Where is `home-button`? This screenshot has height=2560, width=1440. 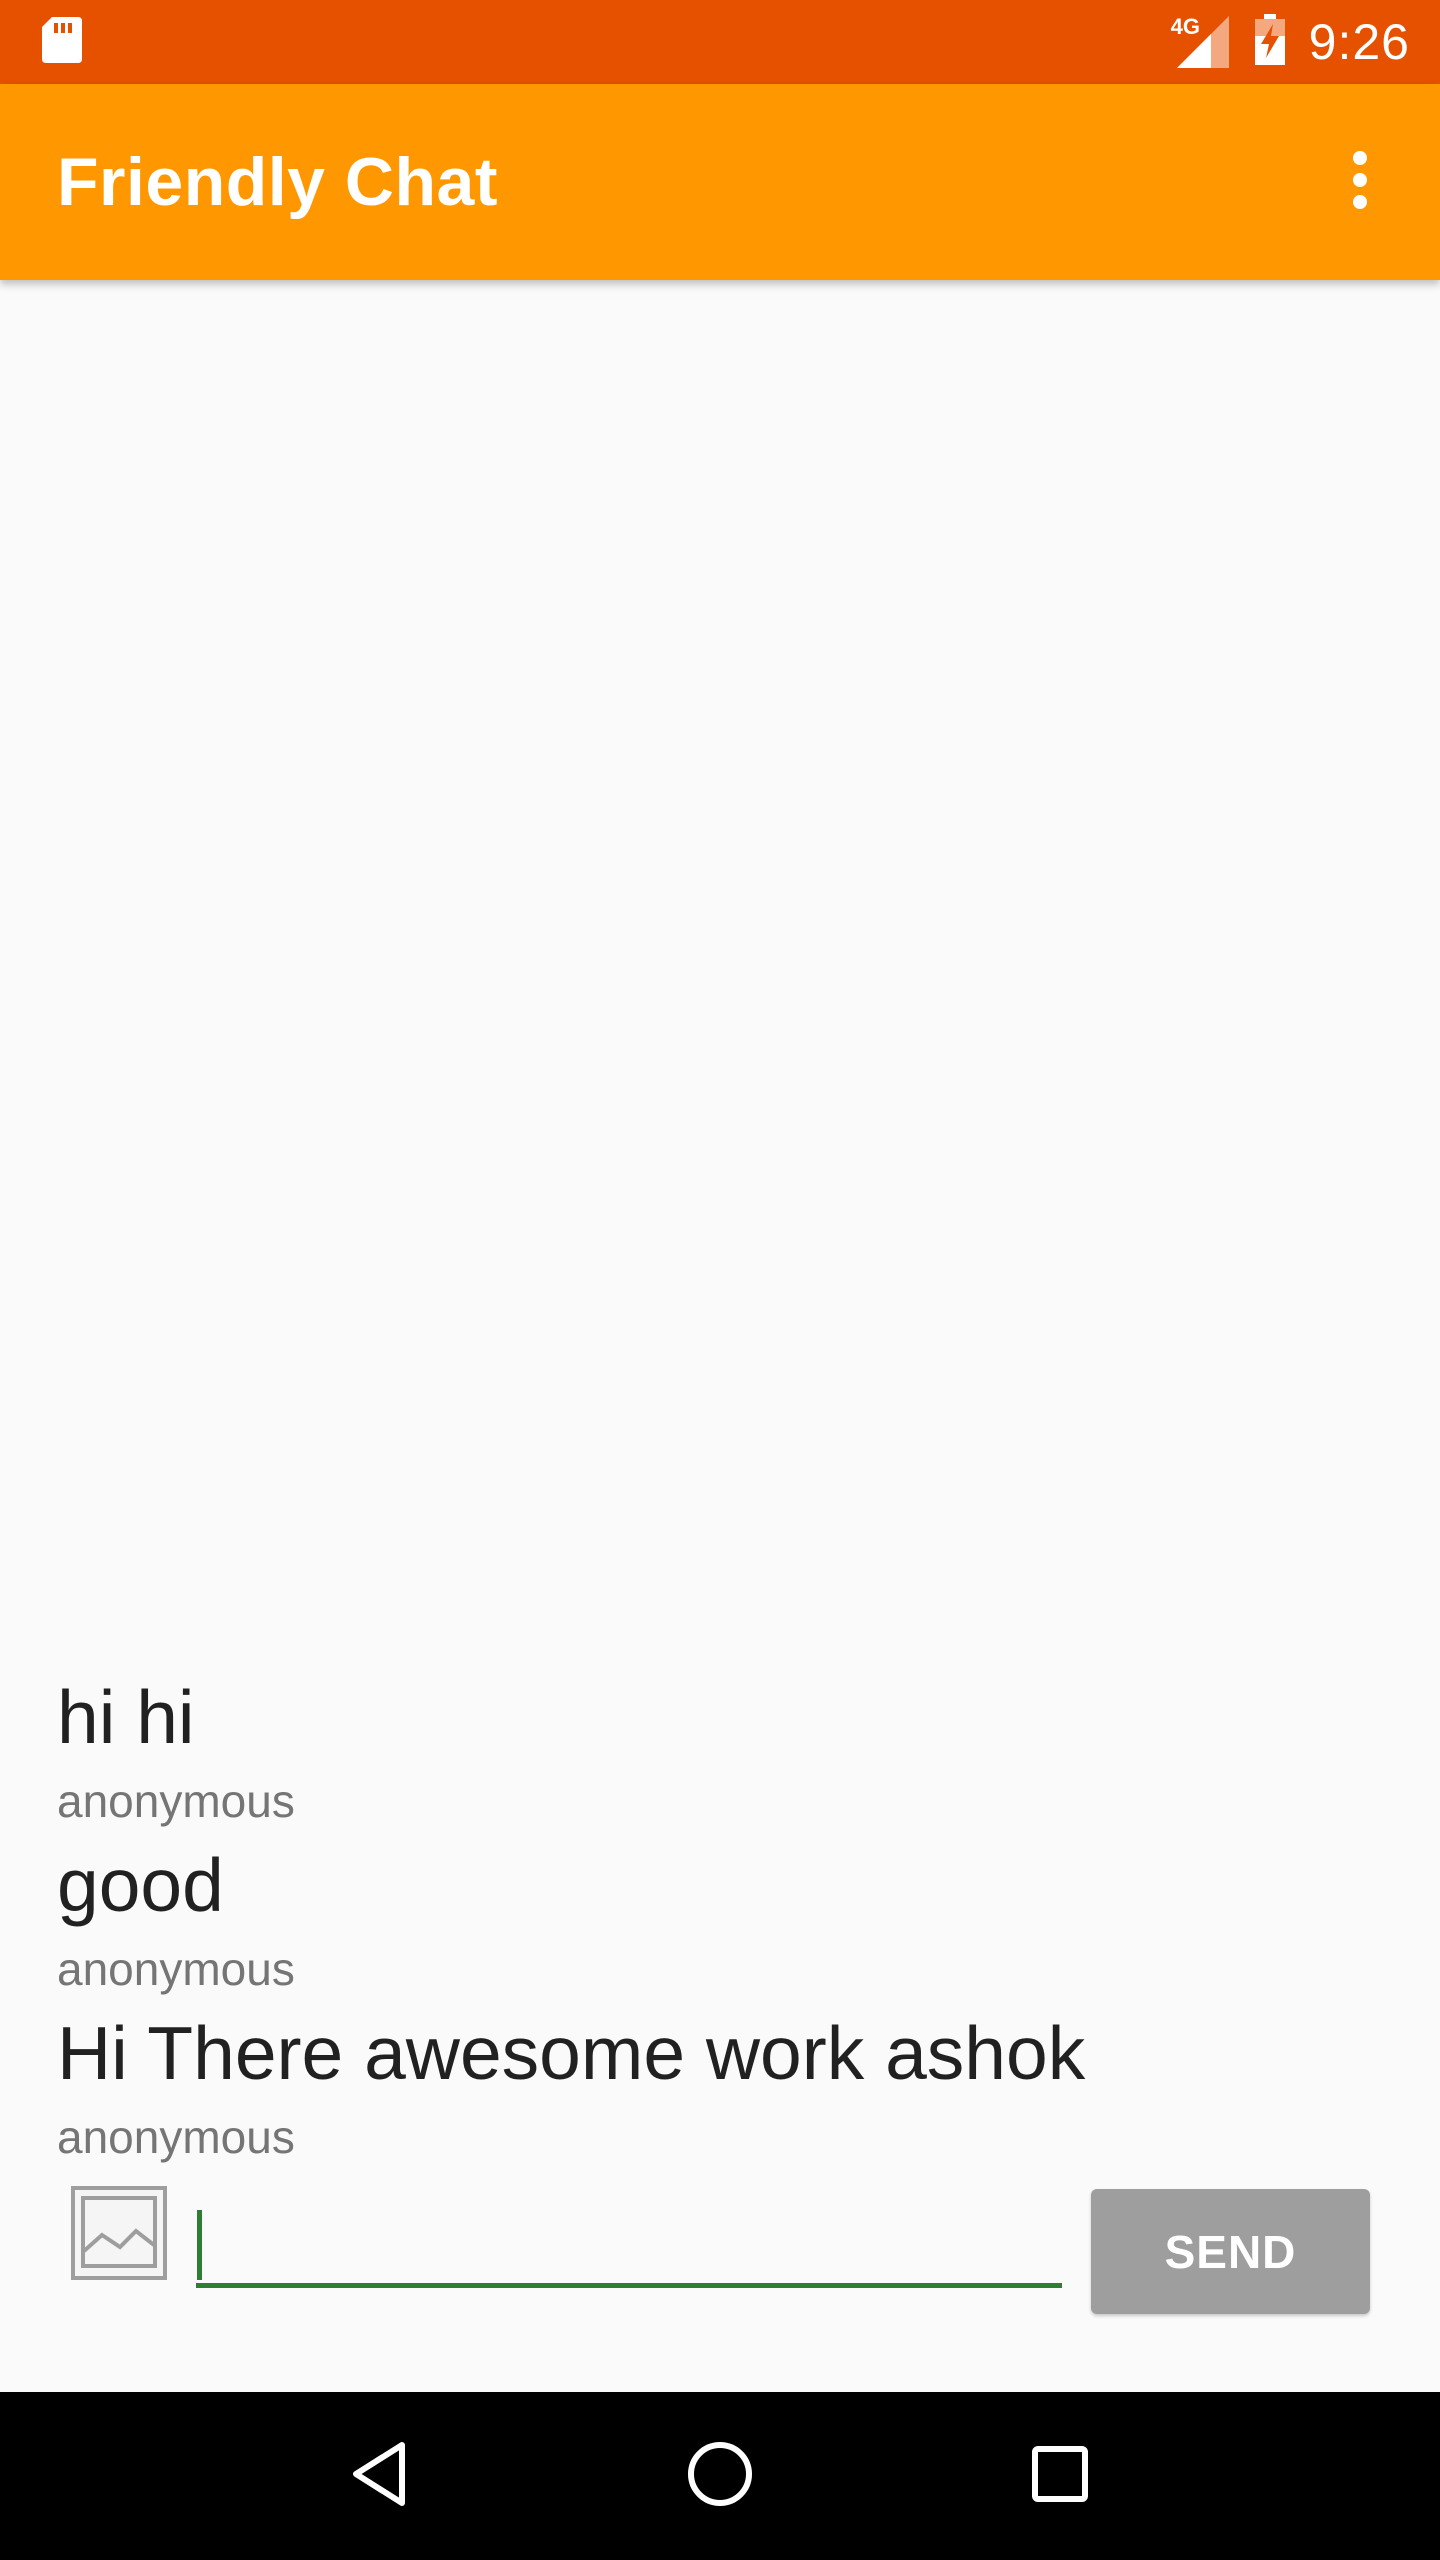
home-button is located at coordinates (720, 2476).